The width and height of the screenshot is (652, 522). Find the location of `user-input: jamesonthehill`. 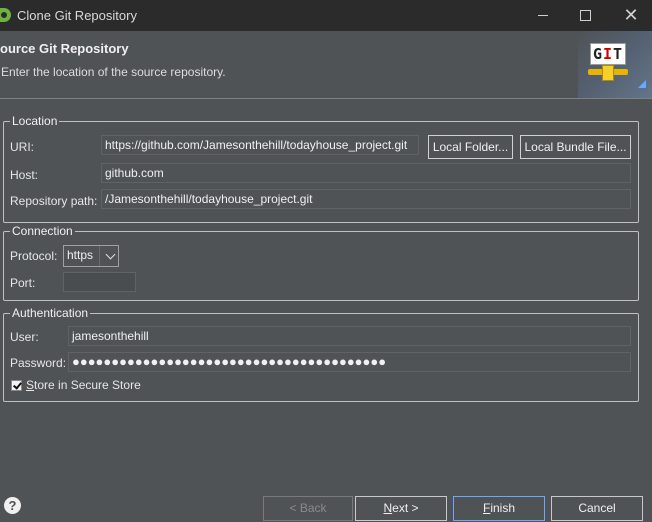

user-input: jamesonthehill is located at coordinates (349, 336).